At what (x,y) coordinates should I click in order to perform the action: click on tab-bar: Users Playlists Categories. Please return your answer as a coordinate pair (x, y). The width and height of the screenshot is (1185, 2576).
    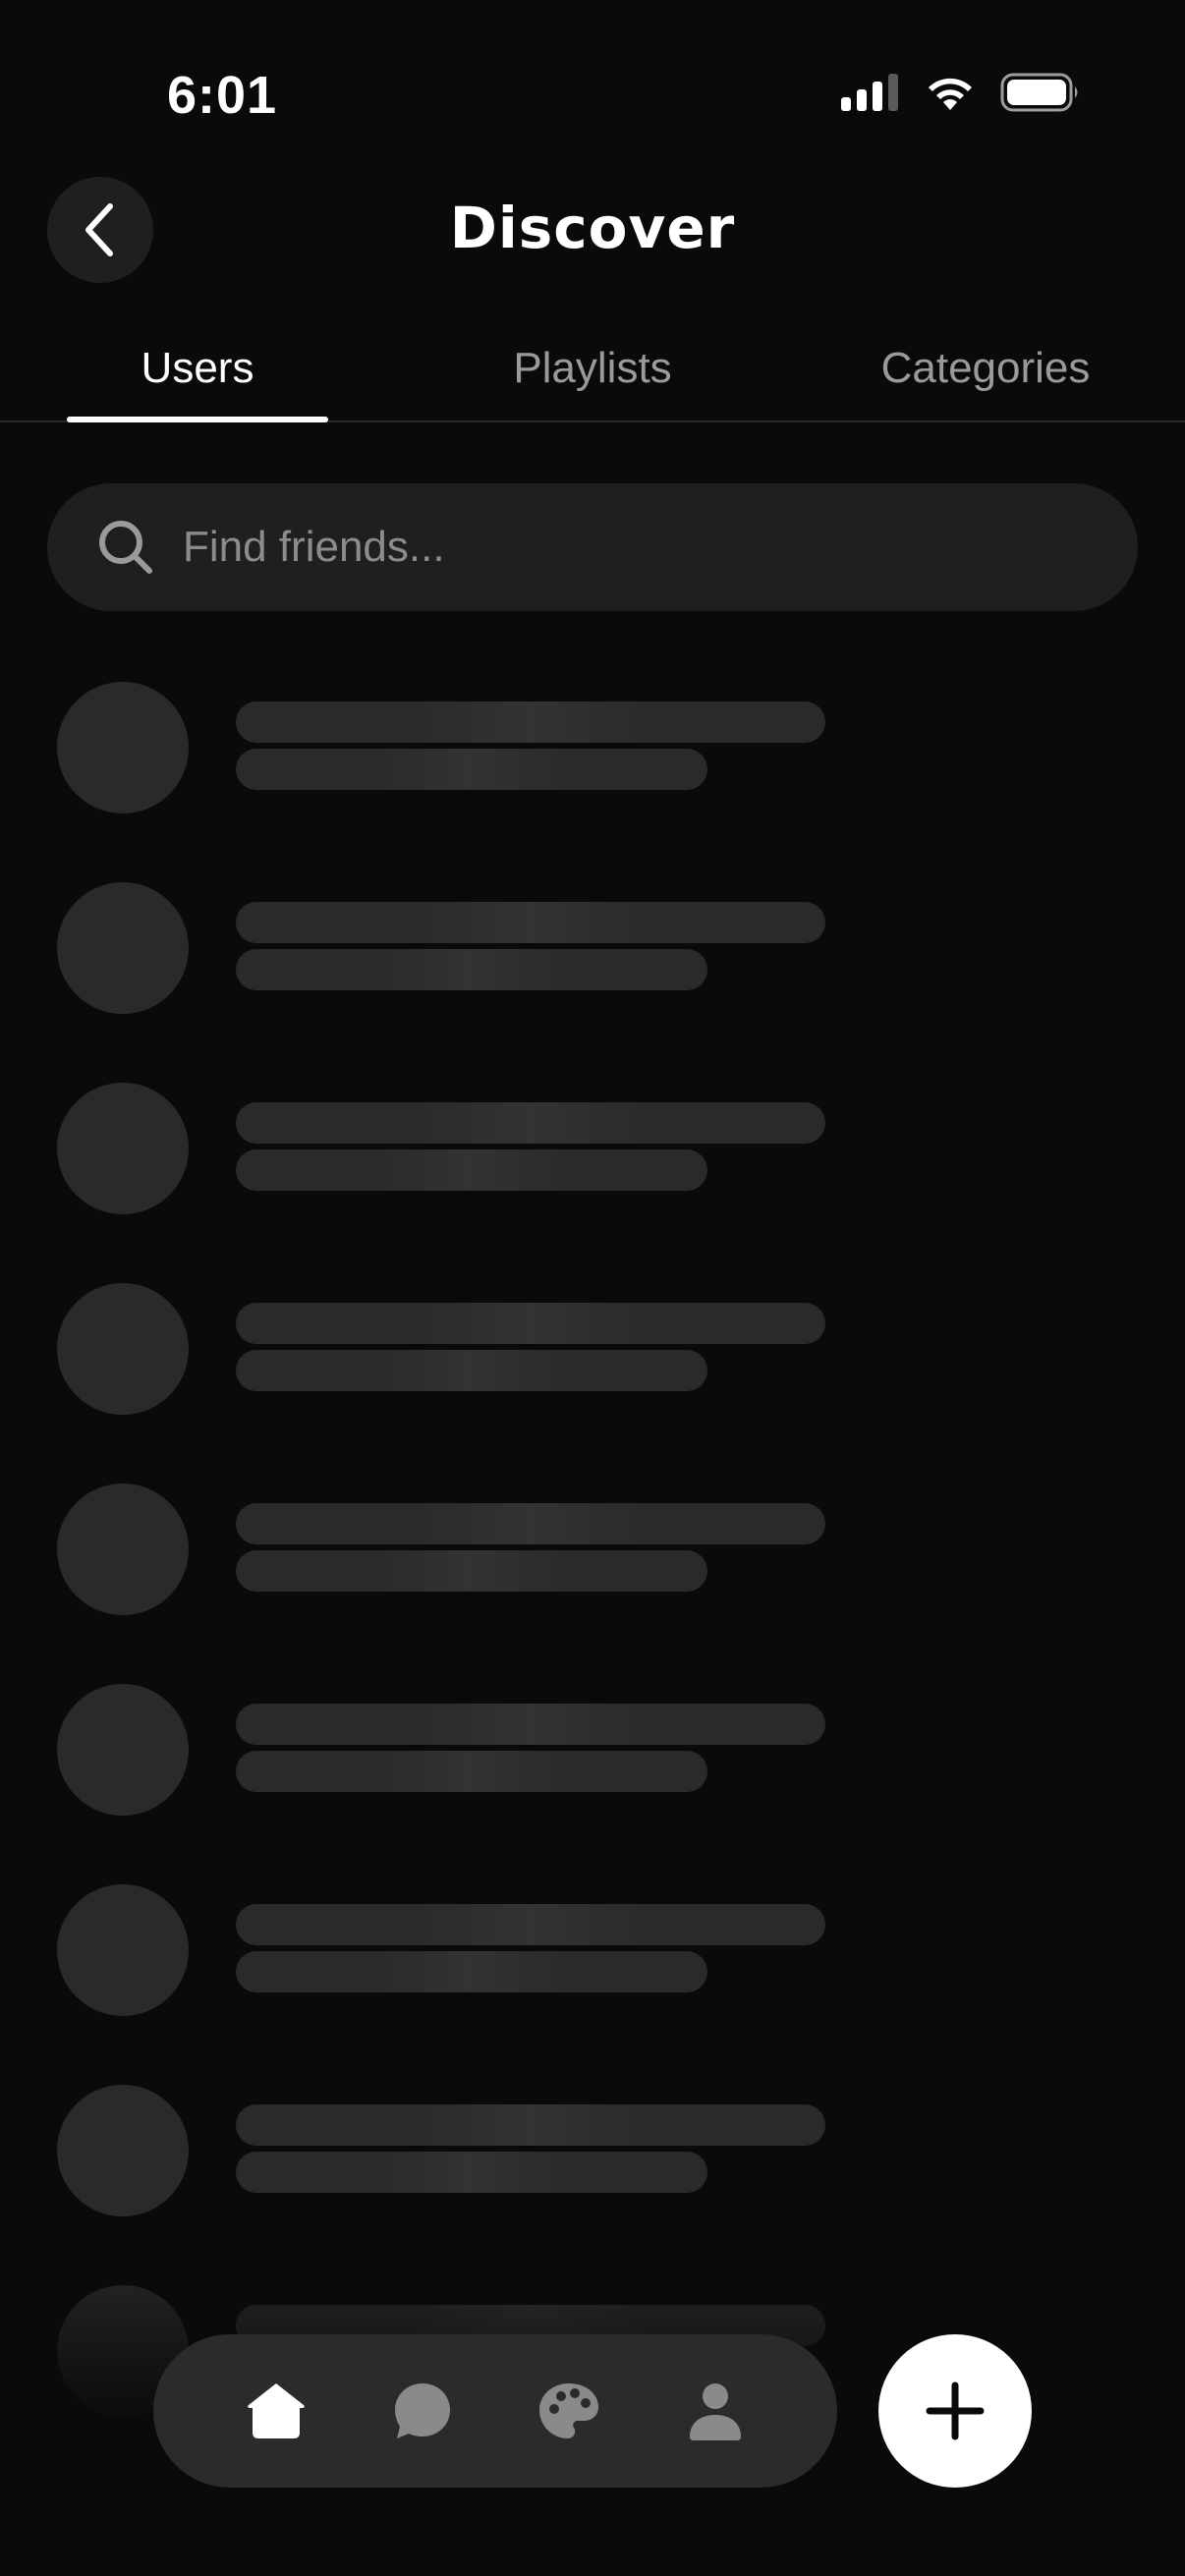
    Looking at the image, I should click on (592, 368).